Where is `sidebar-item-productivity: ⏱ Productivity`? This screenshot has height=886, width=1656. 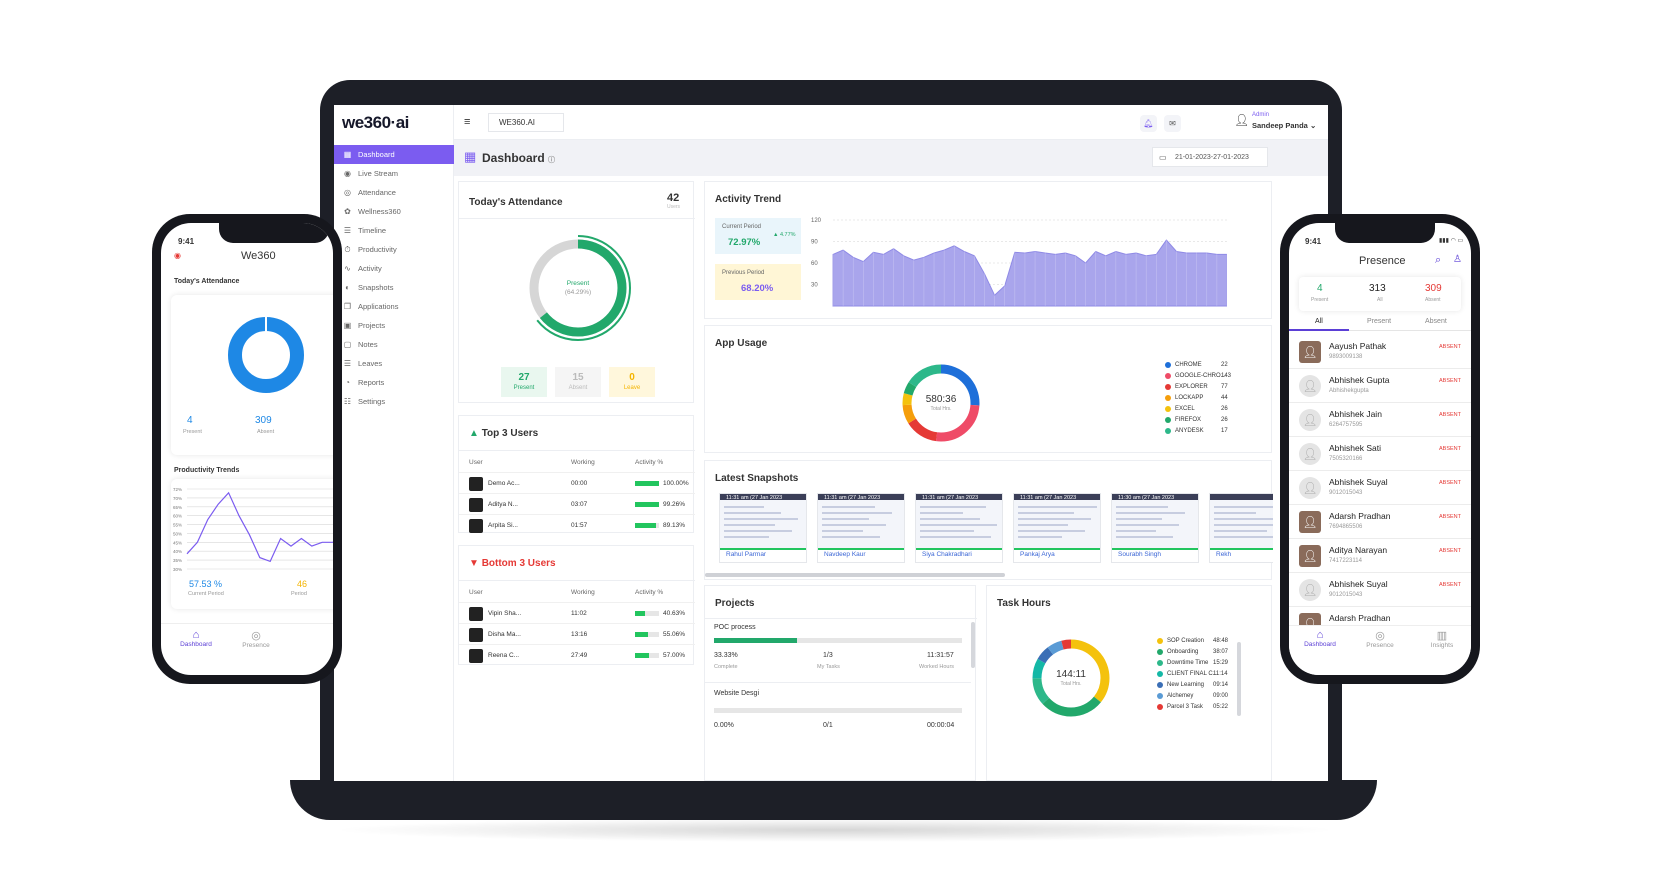
sidebar-item-productivity: ⏱ Productivity is located at coordinates (394, 249).